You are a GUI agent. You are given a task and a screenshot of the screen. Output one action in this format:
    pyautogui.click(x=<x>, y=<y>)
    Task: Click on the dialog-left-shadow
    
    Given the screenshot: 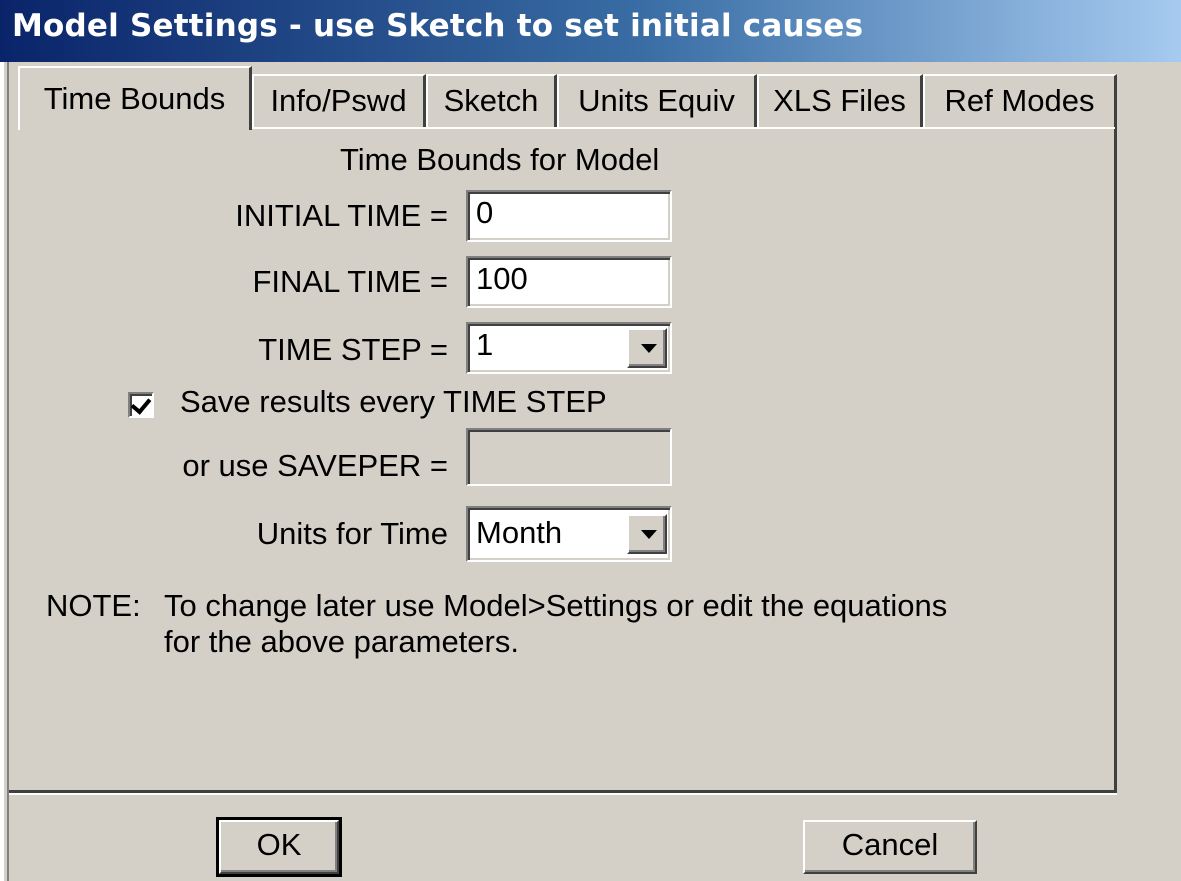 What is the action you would take?
    pyautogui.click(x=8, y=471)
    